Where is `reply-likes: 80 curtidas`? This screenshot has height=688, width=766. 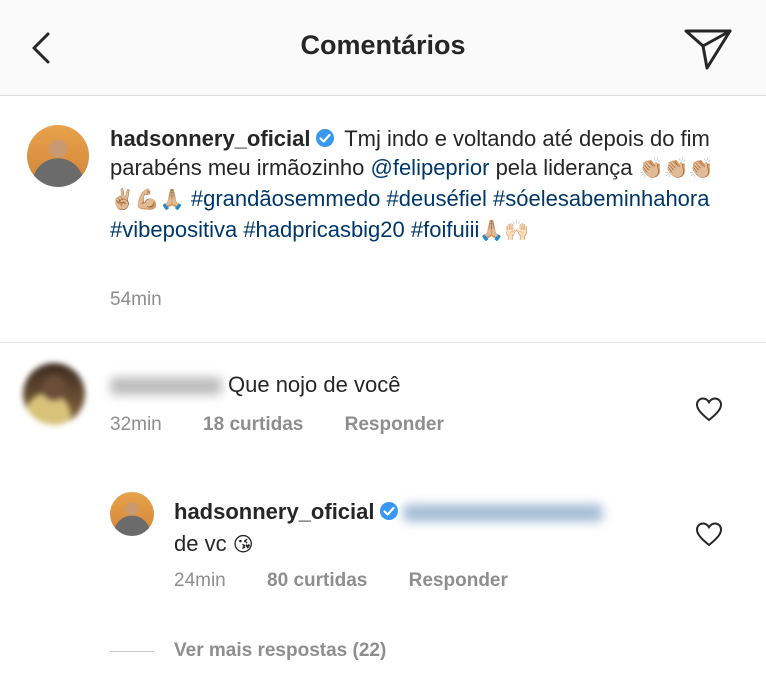 reply-likes: 80 curtidas is located at coordinates (317, 580).